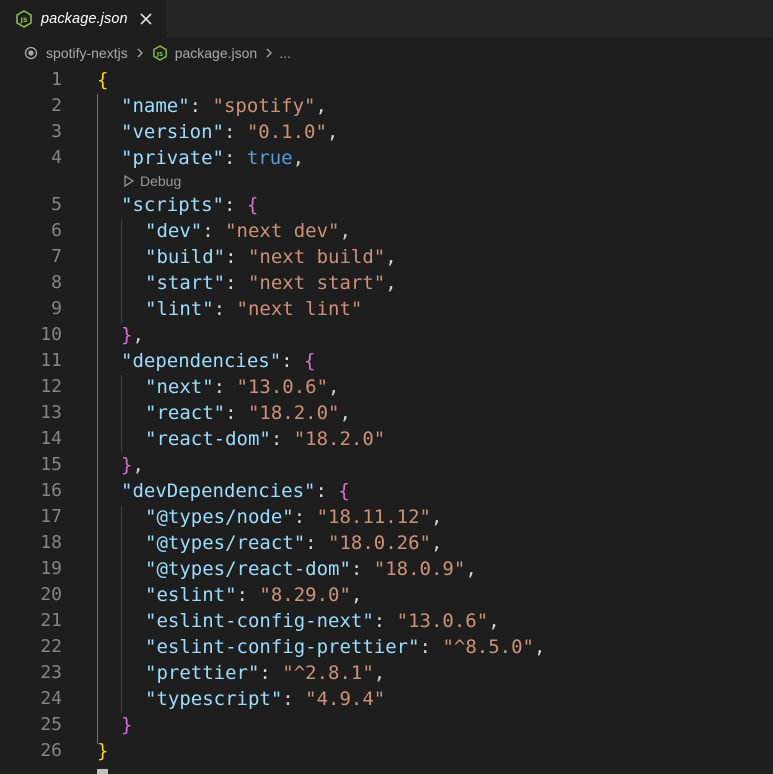  I want to click on line-number: 19, so click(51, 568).